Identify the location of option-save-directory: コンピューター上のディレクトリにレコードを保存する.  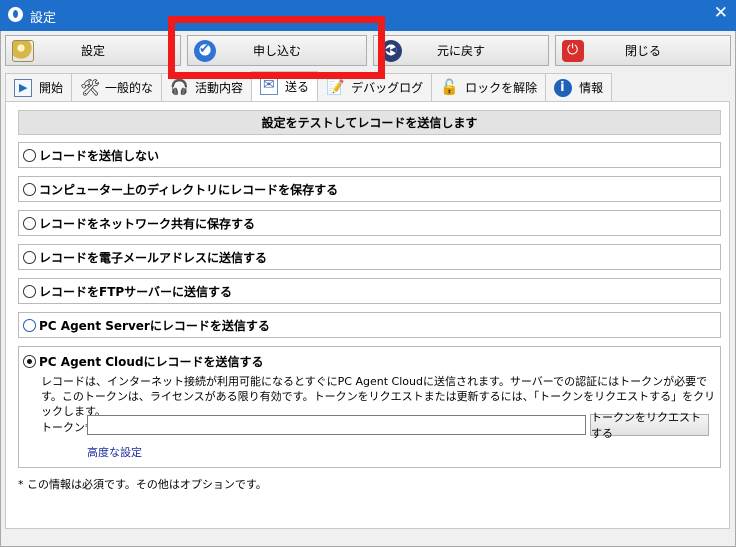
(369, 189).